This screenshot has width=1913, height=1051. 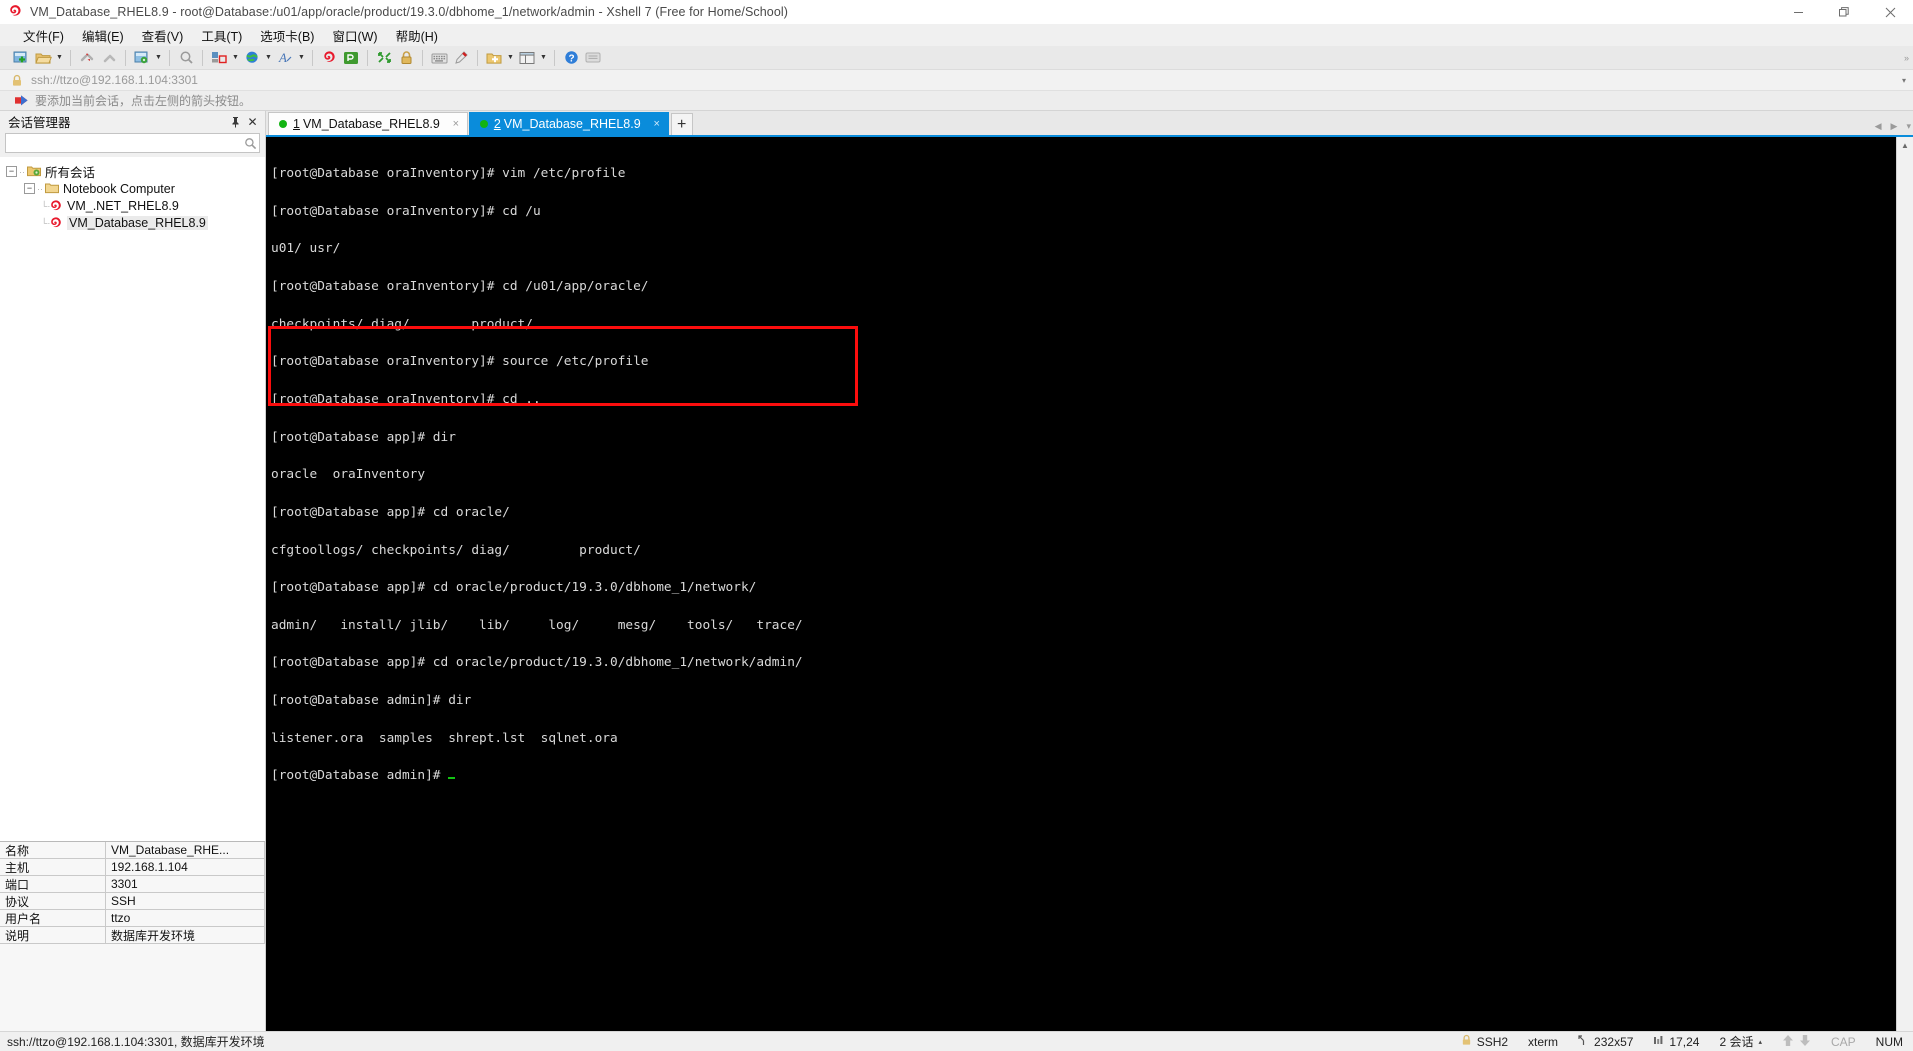 What do you see at coordinates (43, 35) in the screenshot?
I see `menu-file: 文件(F)` at bounding box center [43, 35].